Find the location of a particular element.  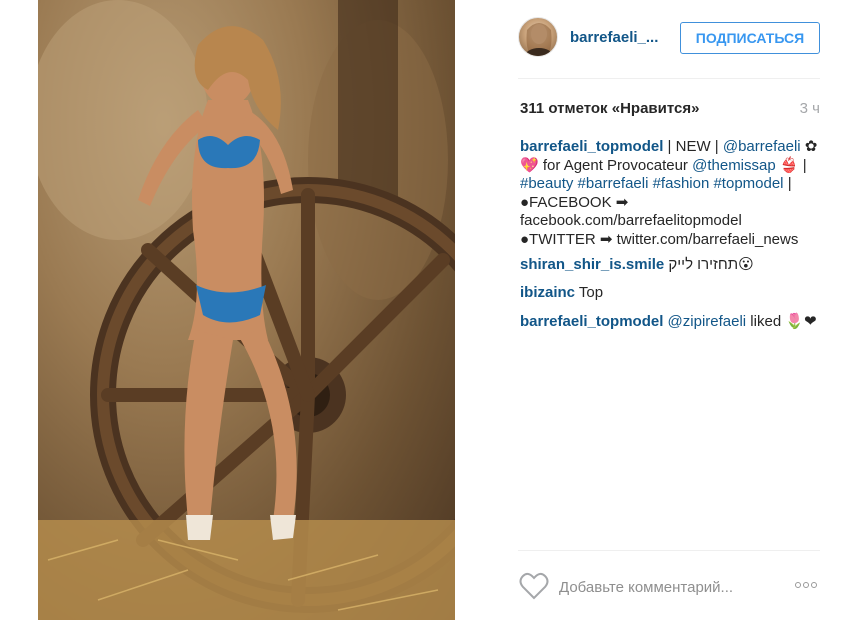

caption-text: ●FACEBOOK ➡ is located at coordinates (574, 202).